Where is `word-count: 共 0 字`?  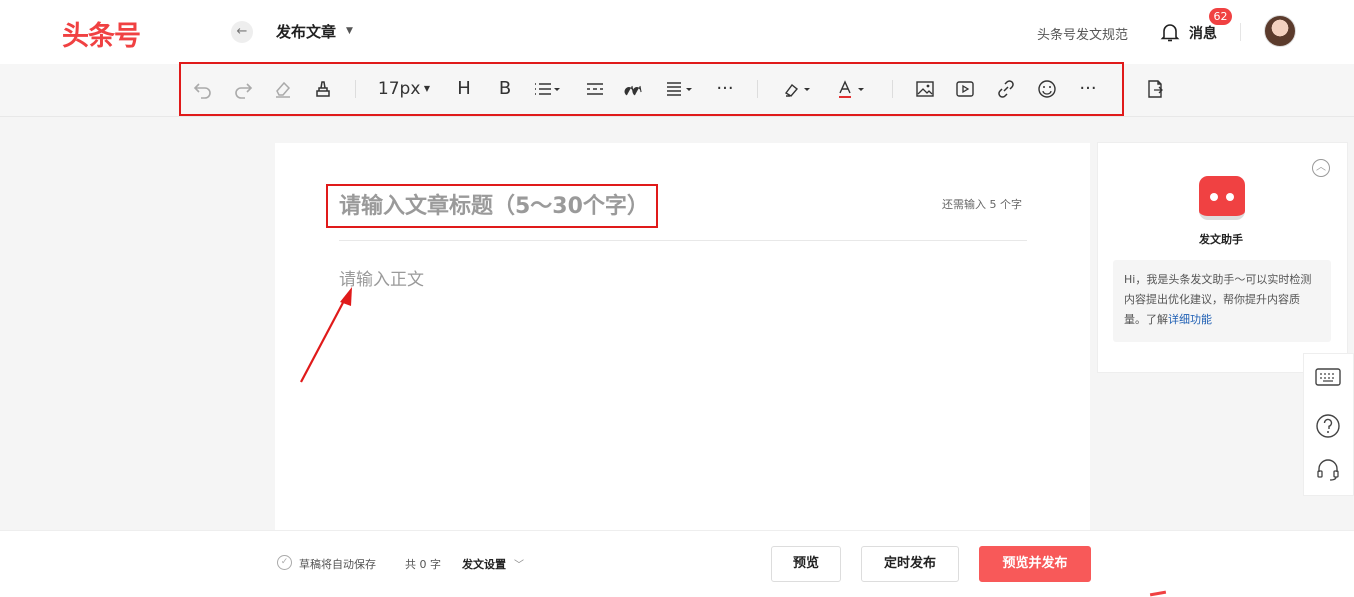 word-count: 共 0 字 is located at coordinates (423, 564).